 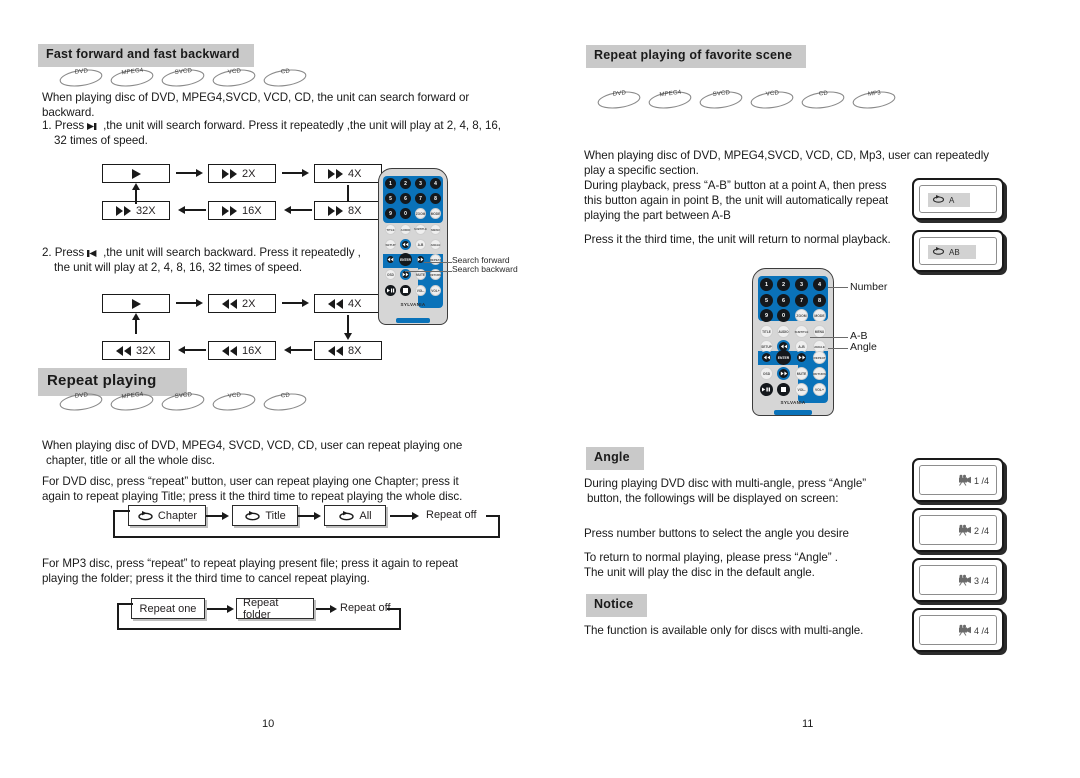 I want to click on remote-key-0: 0, so click(x=783, y=315).